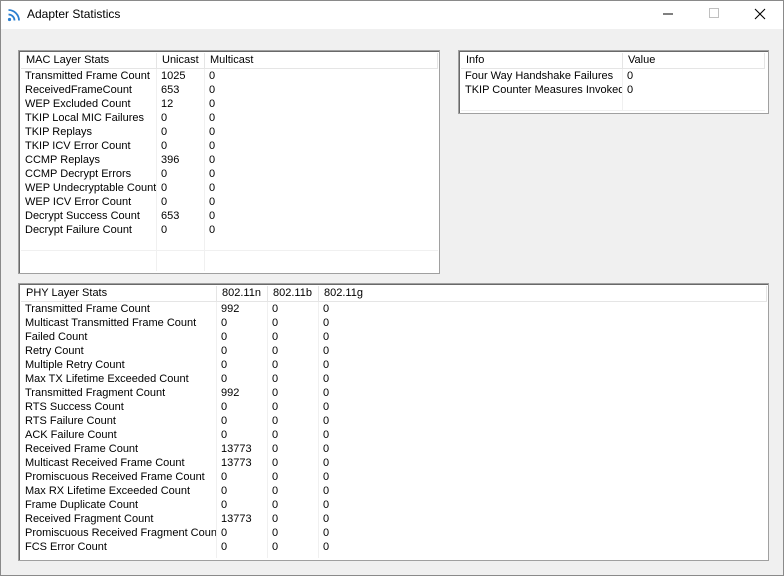  I want to click on phy-list-row: Received Frame Count 13773 0 0, so click(394, 449).